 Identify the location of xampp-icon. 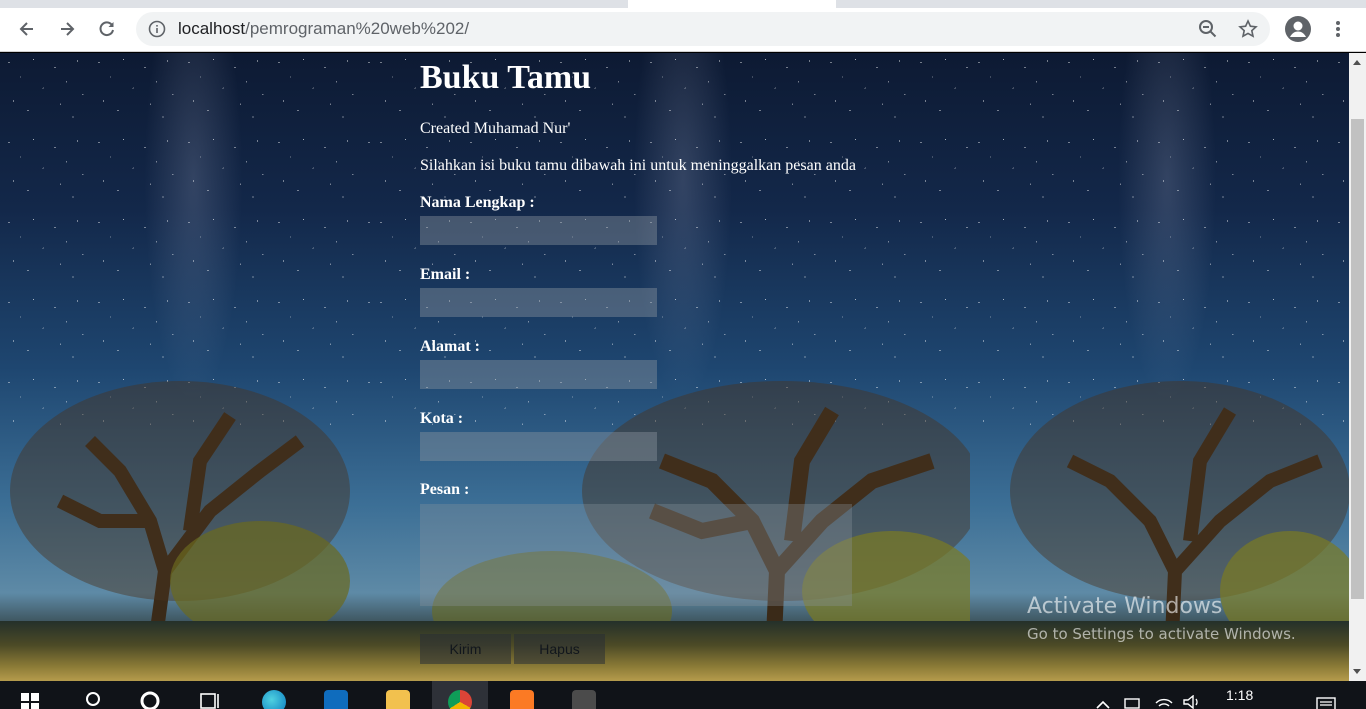
(522, 699).